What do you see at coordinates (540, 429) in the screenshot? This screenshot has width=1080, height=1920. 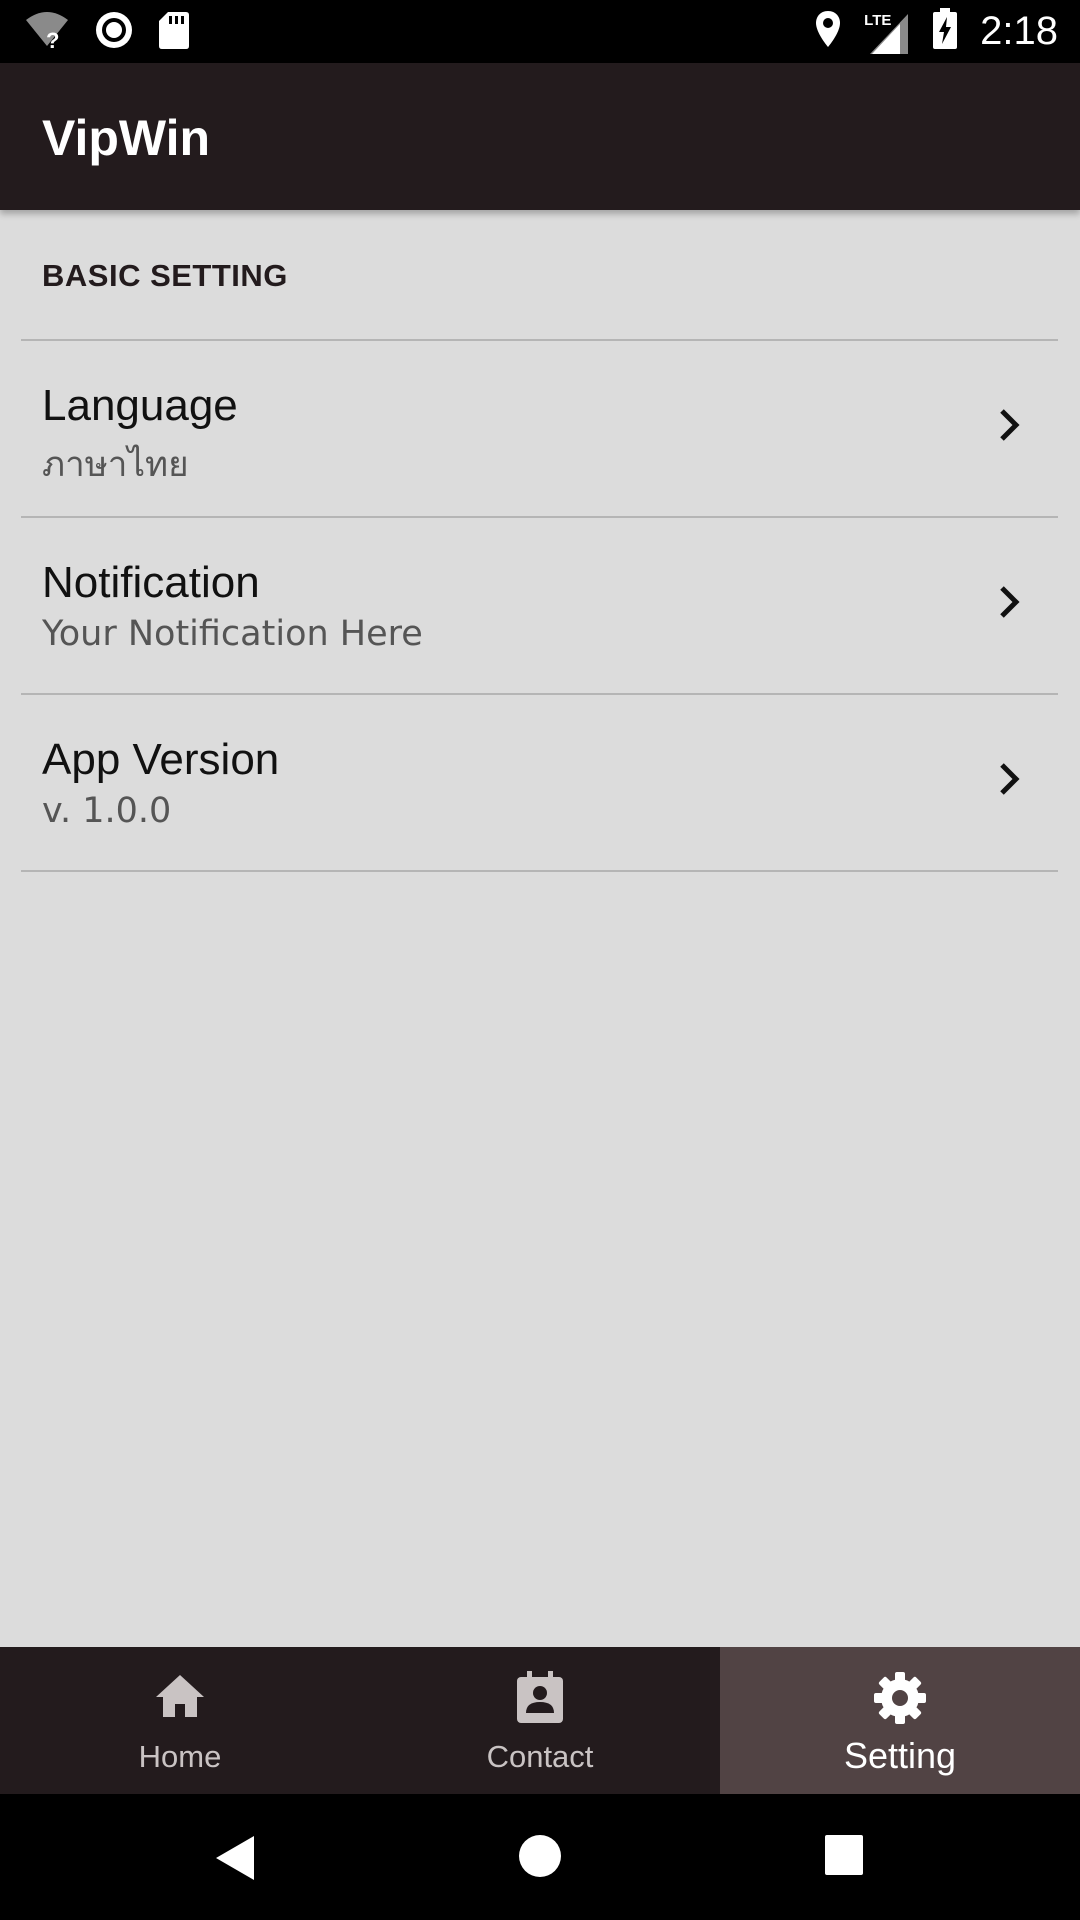 I see `language-row: Language ภาษาไทย` at bounding box center [540, 429].